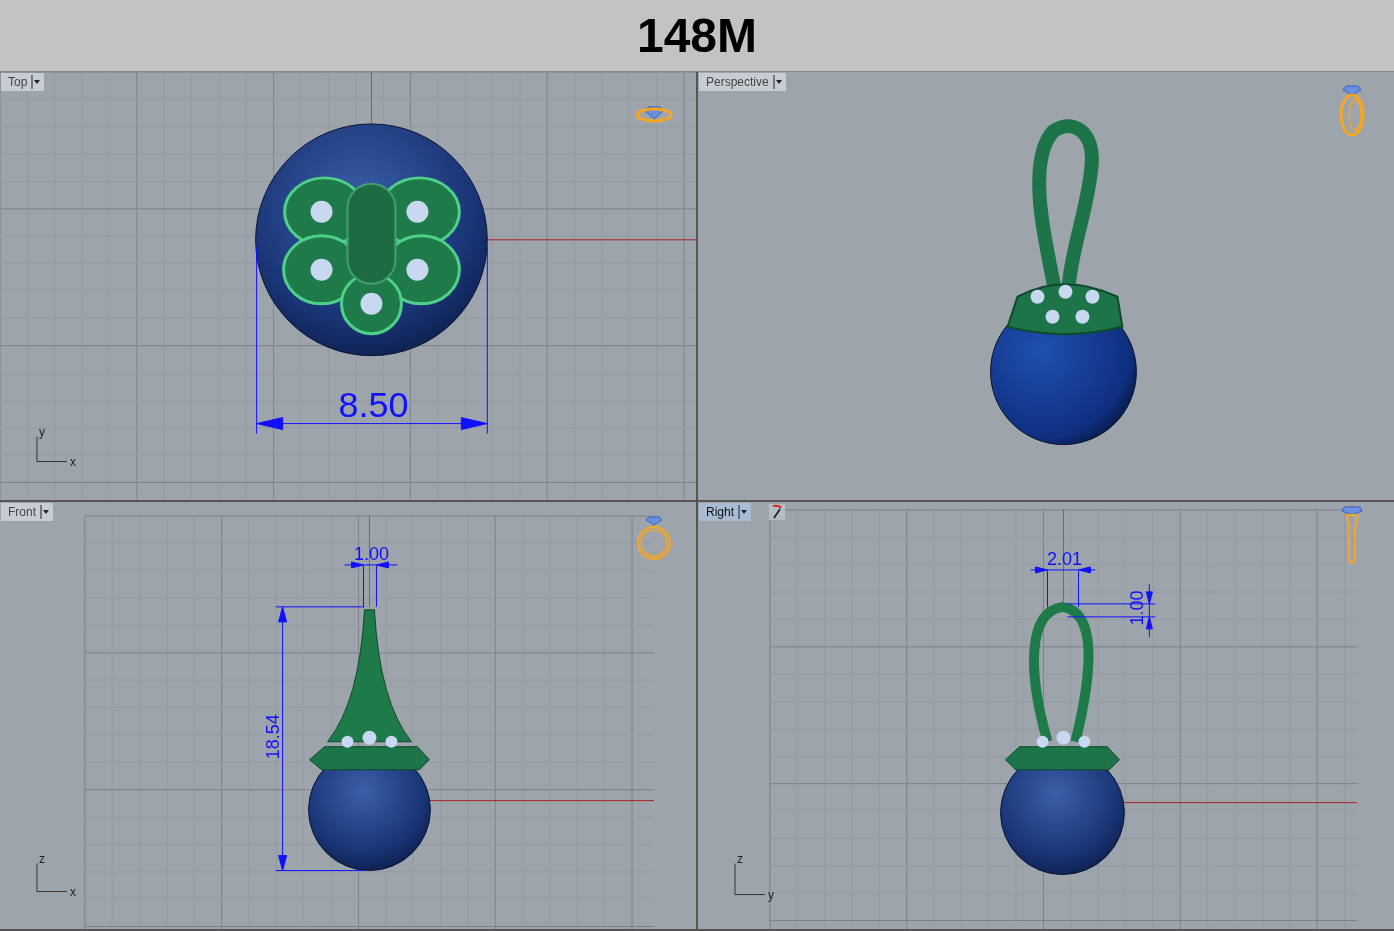 The height and width of the screenshot is (931, 1394). I want to click on dimension-label: 1.00, so click(1137, 607).